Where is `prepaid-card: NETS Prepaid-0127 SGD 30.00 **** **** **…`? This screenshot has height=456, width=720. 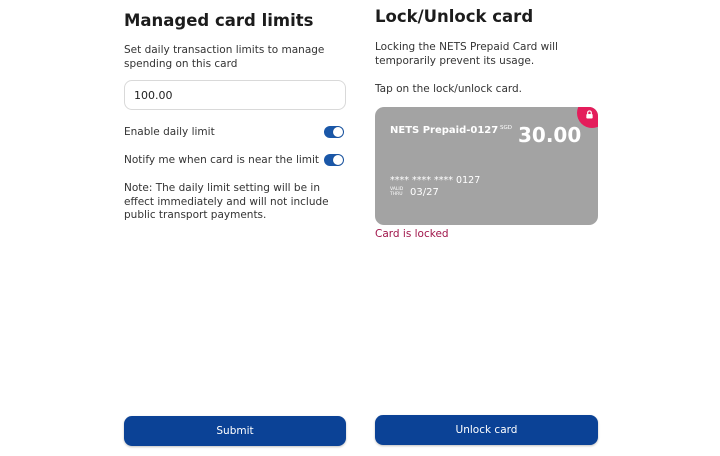 prepaid-card: NETS Prepaid-0127 SGD 30.00 **** **** **… is located at coordinates (486, 166).